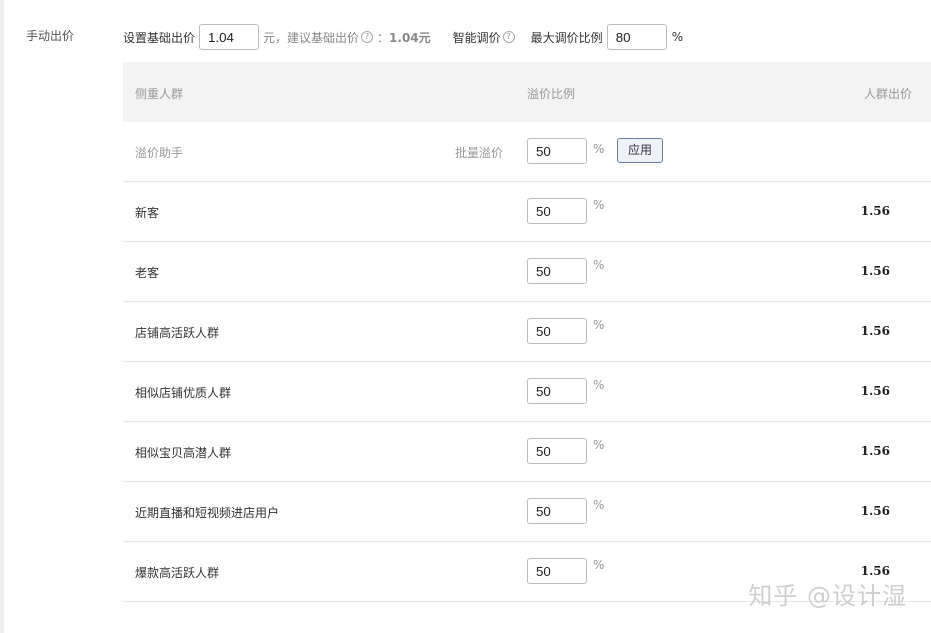 The width and height of the screenshot is (931, 633). What do you see at coordinates (599, 149) in the screenshot?
I see `batch-percent-sign: %` at bounding box center [599, 149].